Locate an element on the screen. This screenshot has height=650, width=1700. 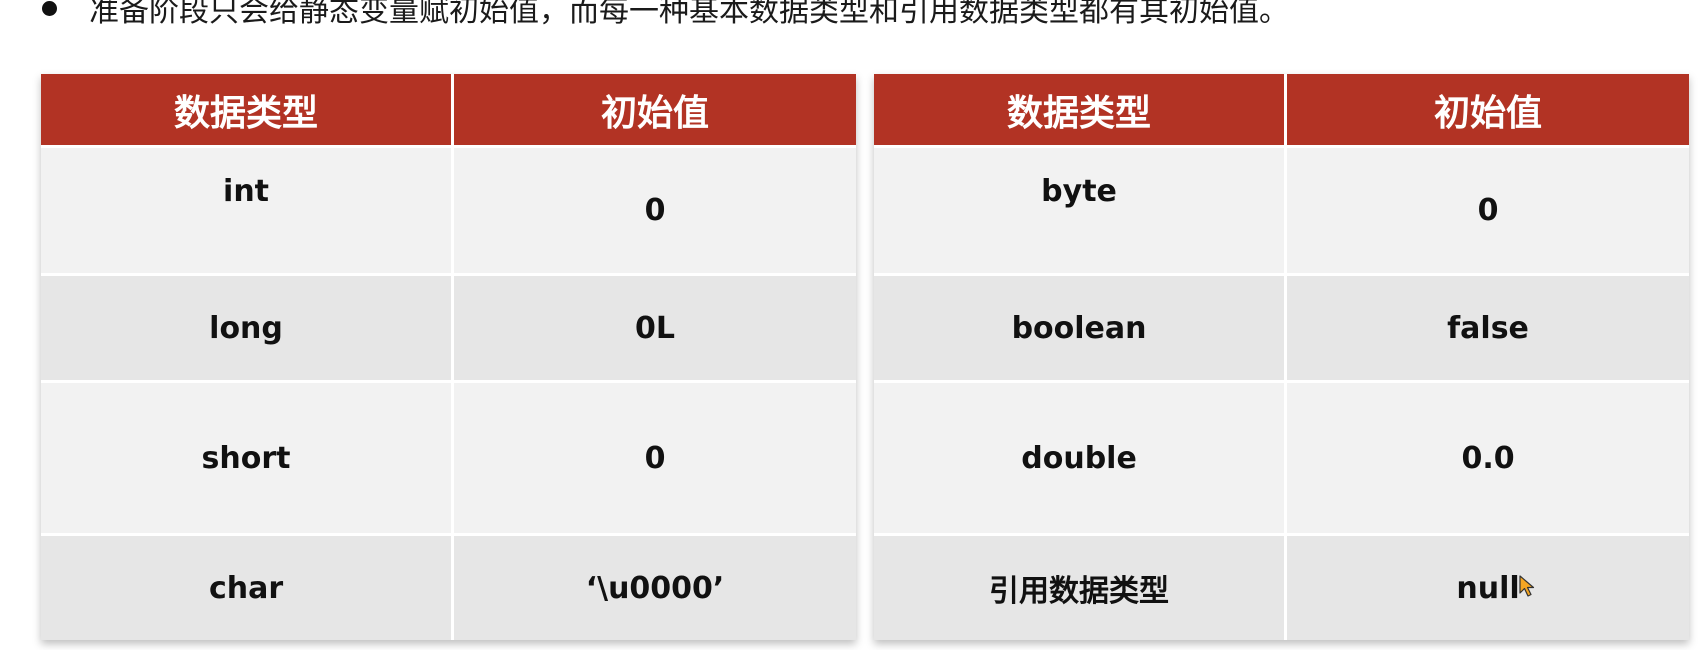
table-row: byte 0 is located at coordinates (1281, 210).